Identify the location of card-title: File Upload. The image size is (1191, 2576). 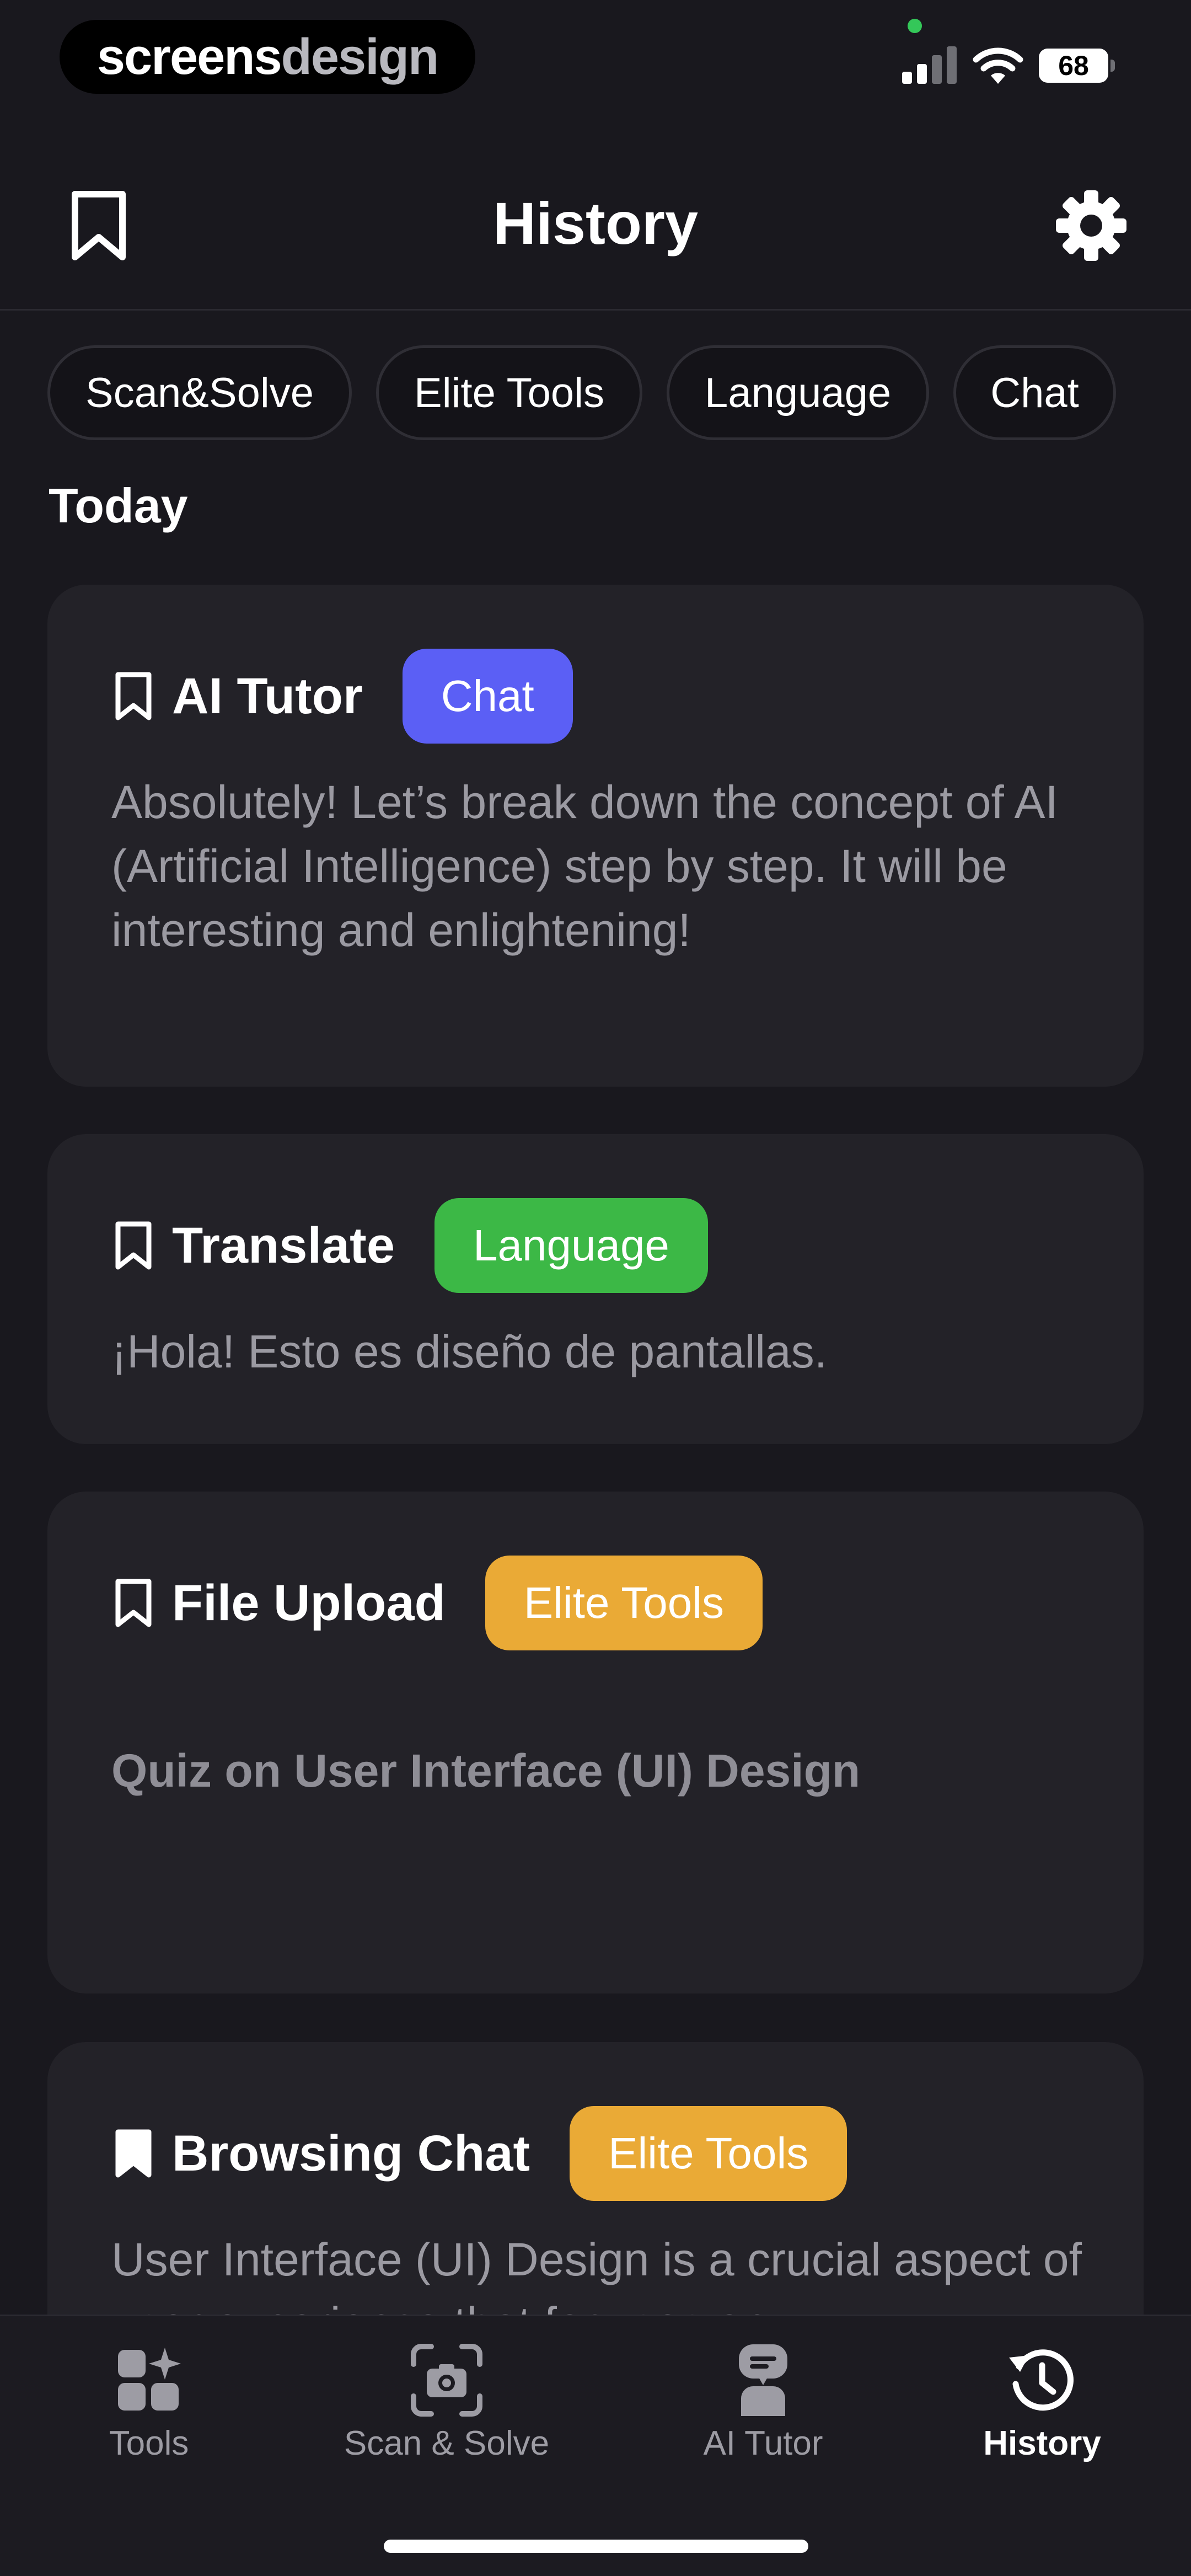
(309, 1602).